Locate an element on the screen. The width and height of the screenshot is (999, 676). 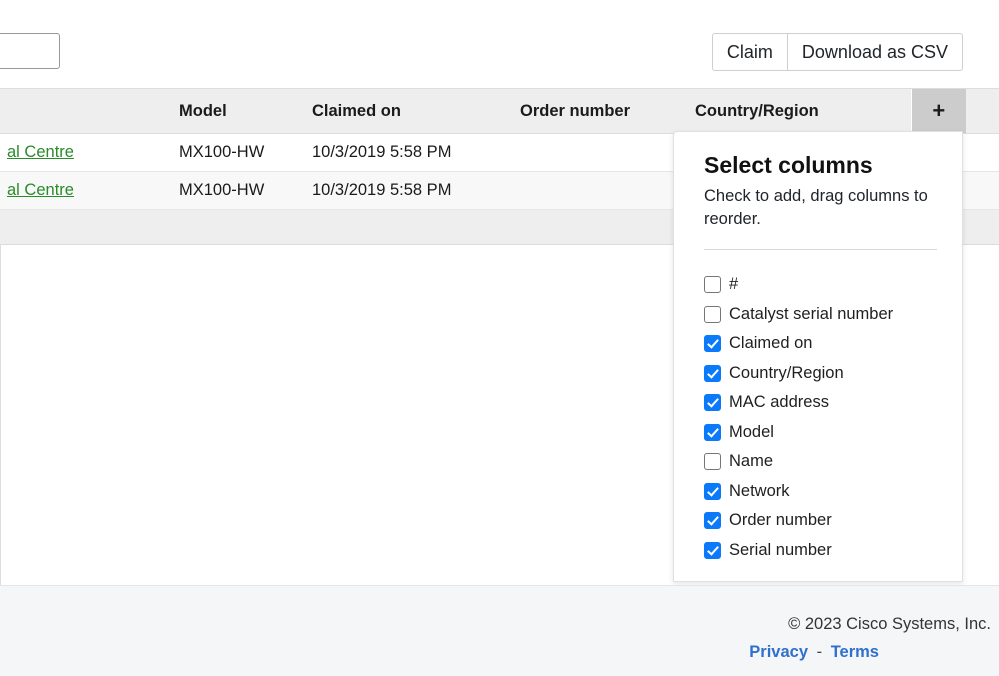
terms-link: Terms is located at coordinates (855, 652).